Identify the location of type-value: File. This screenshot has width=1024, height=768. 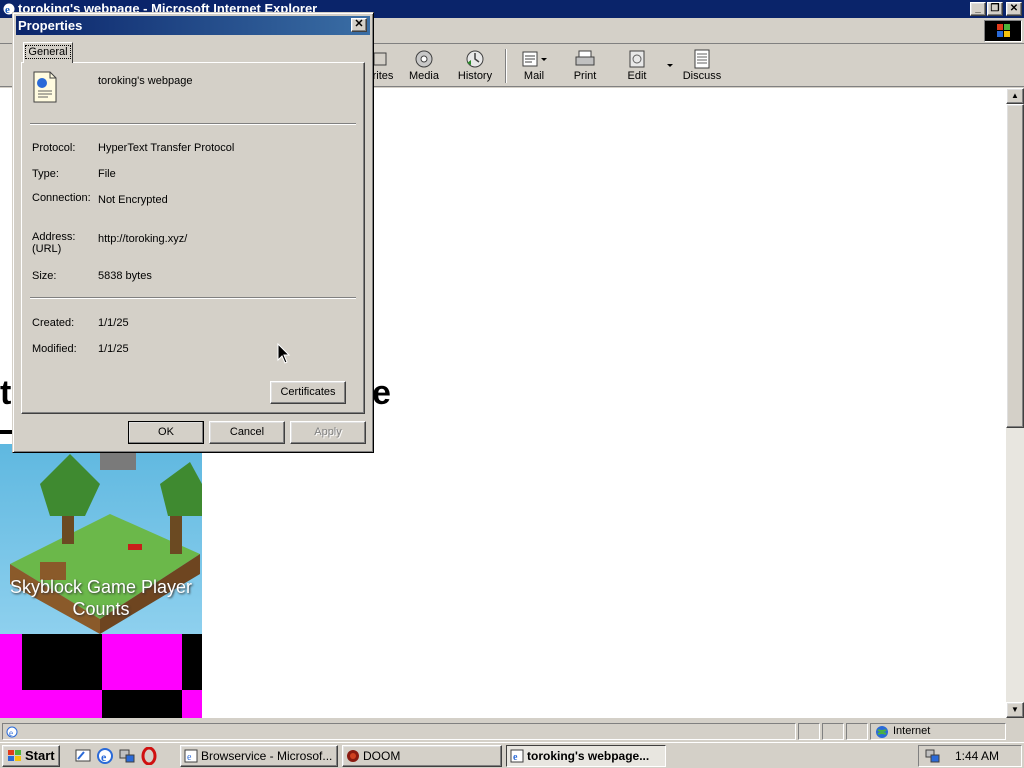
(107, 174).